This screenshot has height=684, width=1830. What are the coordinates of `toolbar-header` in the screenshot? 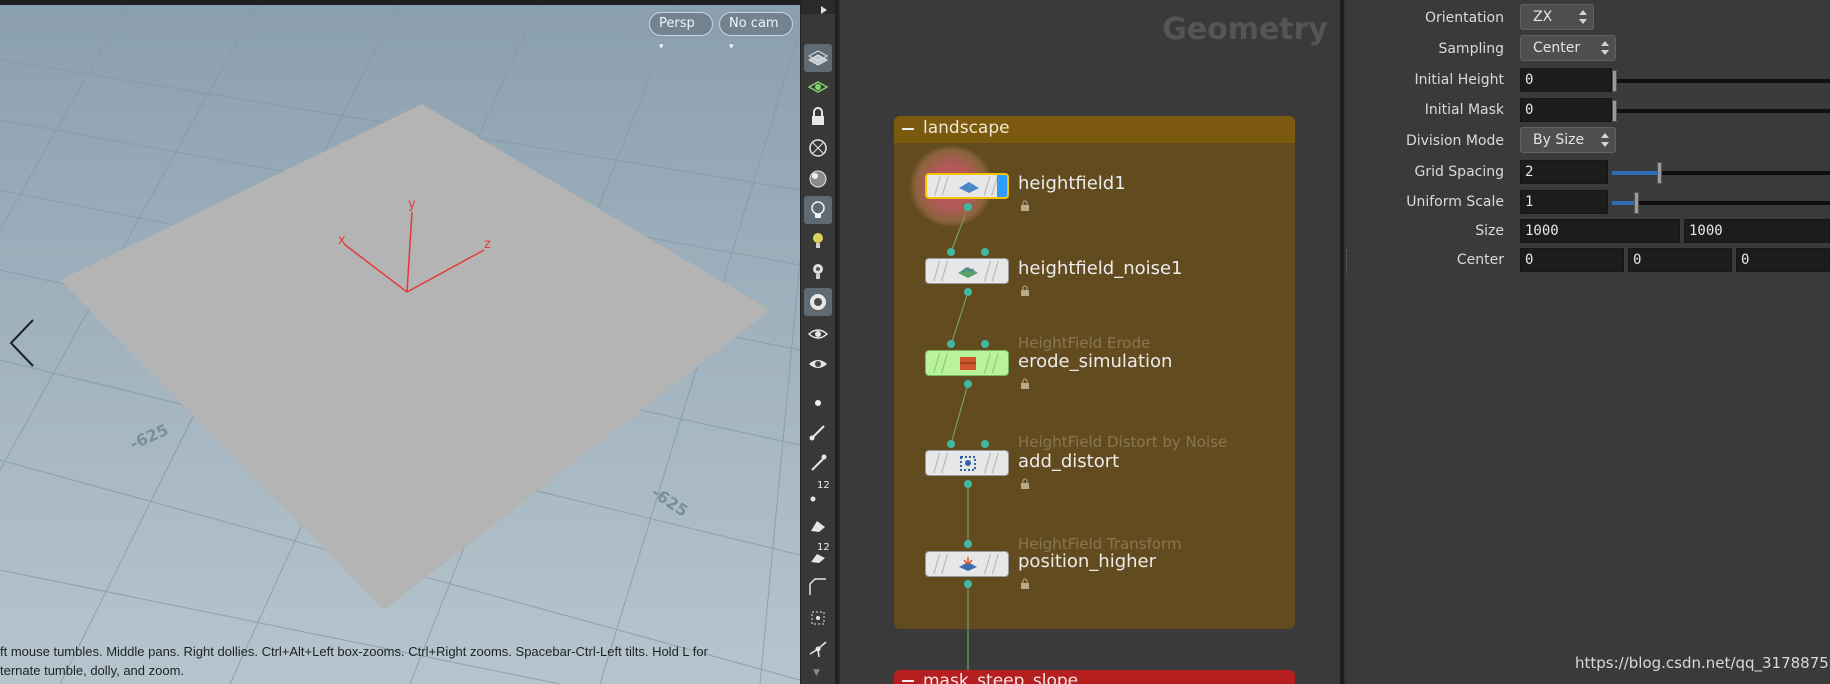 It's located at (818, 7).